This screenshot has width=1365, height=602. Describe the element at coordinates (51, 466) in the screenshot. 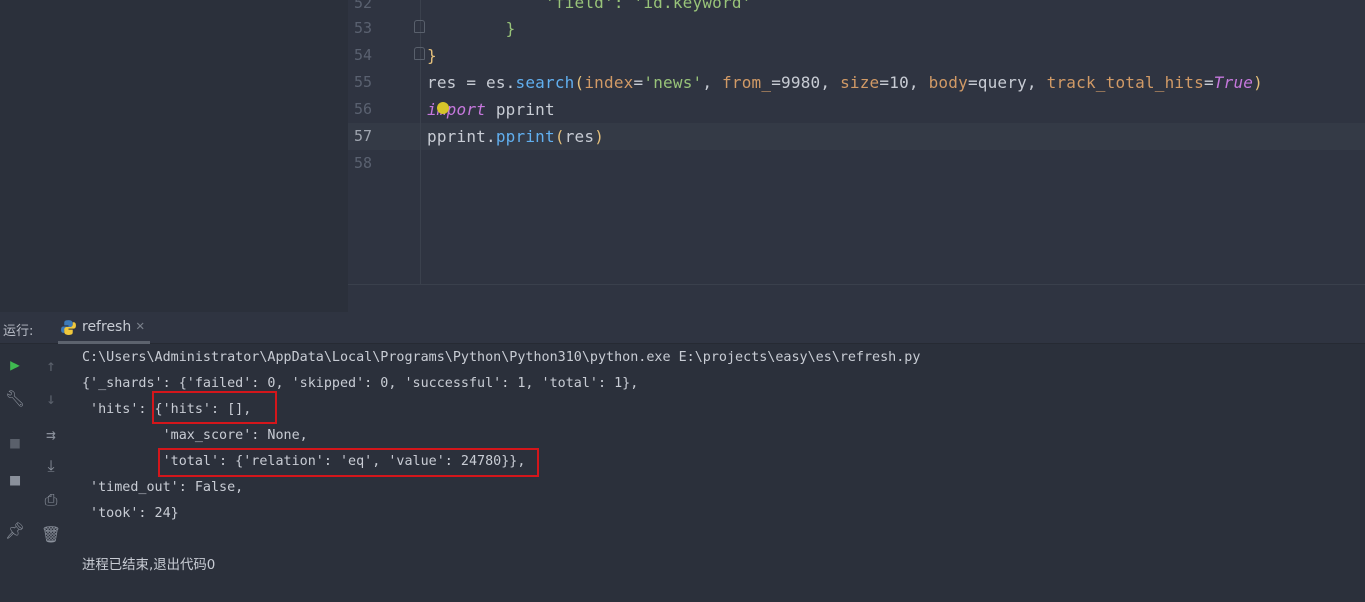

I see `scroll-to-end-icon: ⤓` at that location.